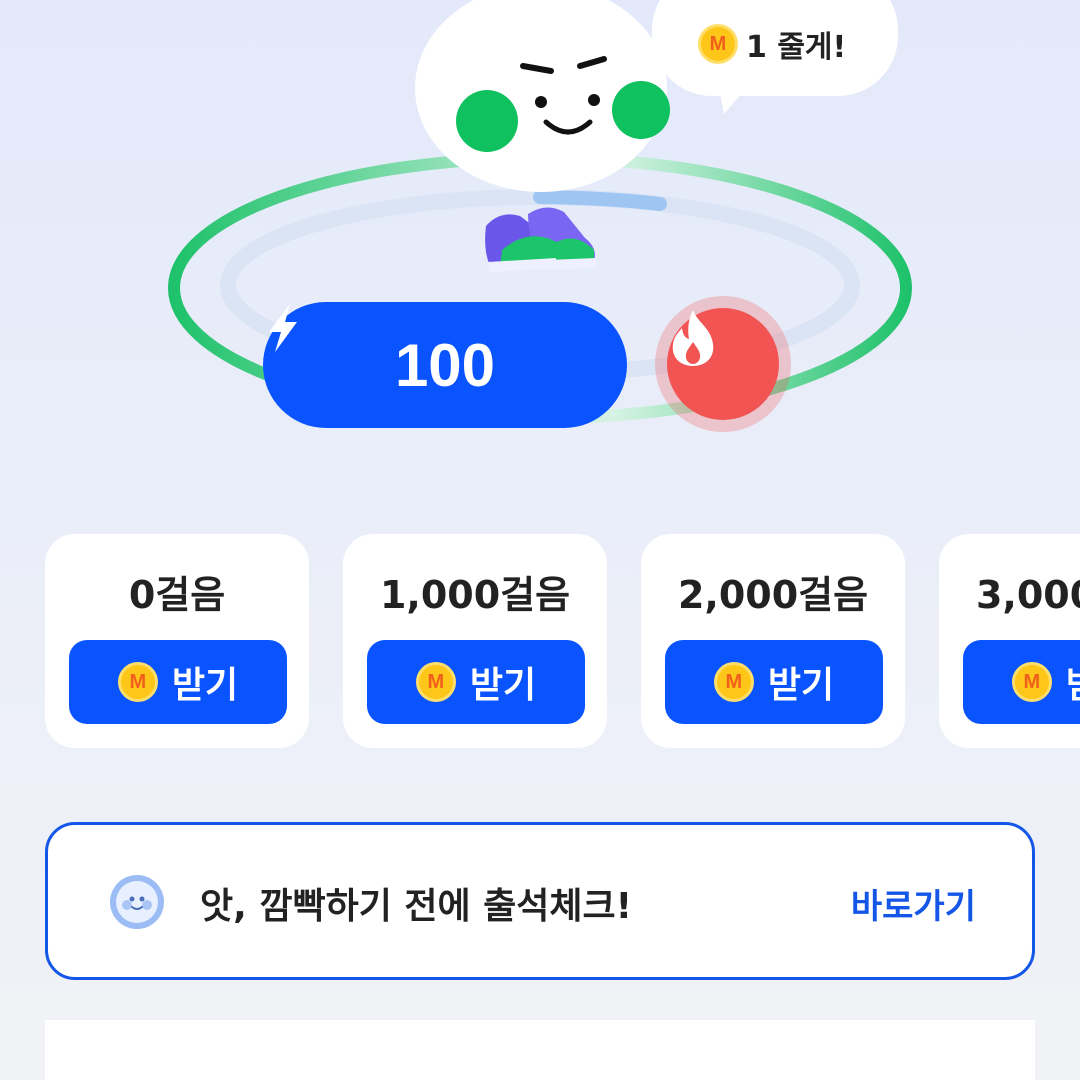  I want to click on lightning-bolt-icon, so click(283, 328).